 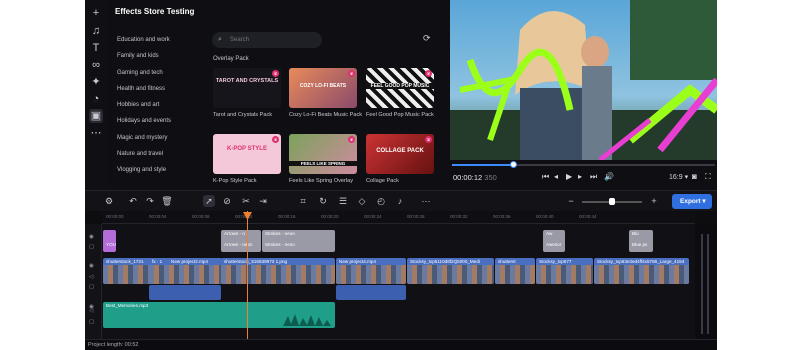 What do you see at coordinates (593, 177) in the screenshot?
I see `next-icon: ⏭` at bounding box center [593, 177].